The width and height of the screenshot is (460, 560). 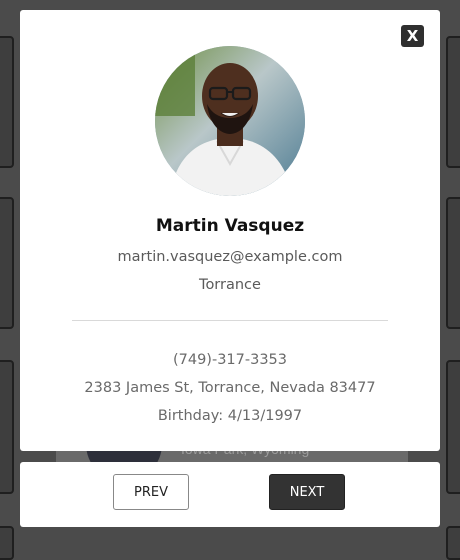 I want to click on user-city: Torrance, so click(x=230, y=285).